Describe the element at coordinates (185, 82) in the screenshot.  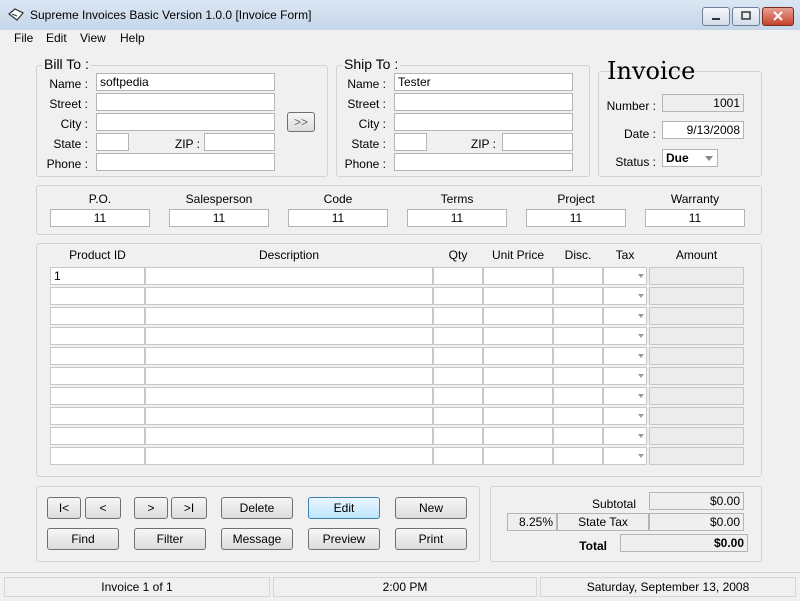
I see `bill-name-field: softpedia` at that location.